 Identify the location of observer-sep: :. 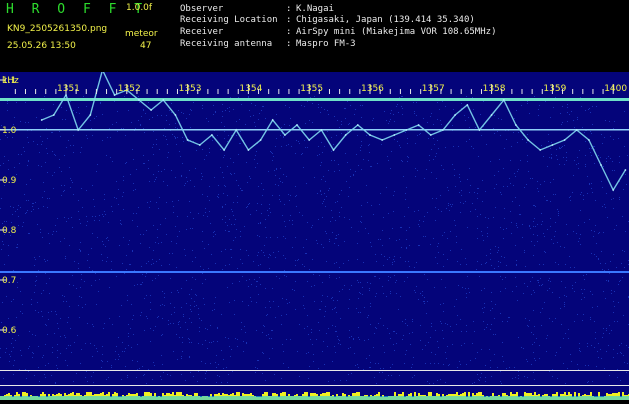
(289, 9).